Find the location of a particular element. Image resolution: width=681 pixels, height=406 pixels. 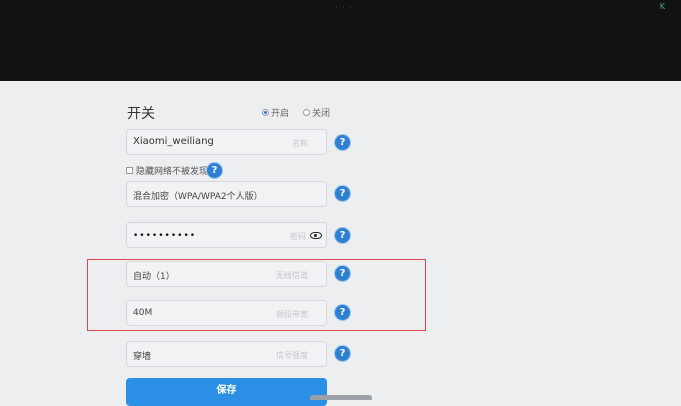

password-placeholder: 密码 is located at coordinates (298, 236).